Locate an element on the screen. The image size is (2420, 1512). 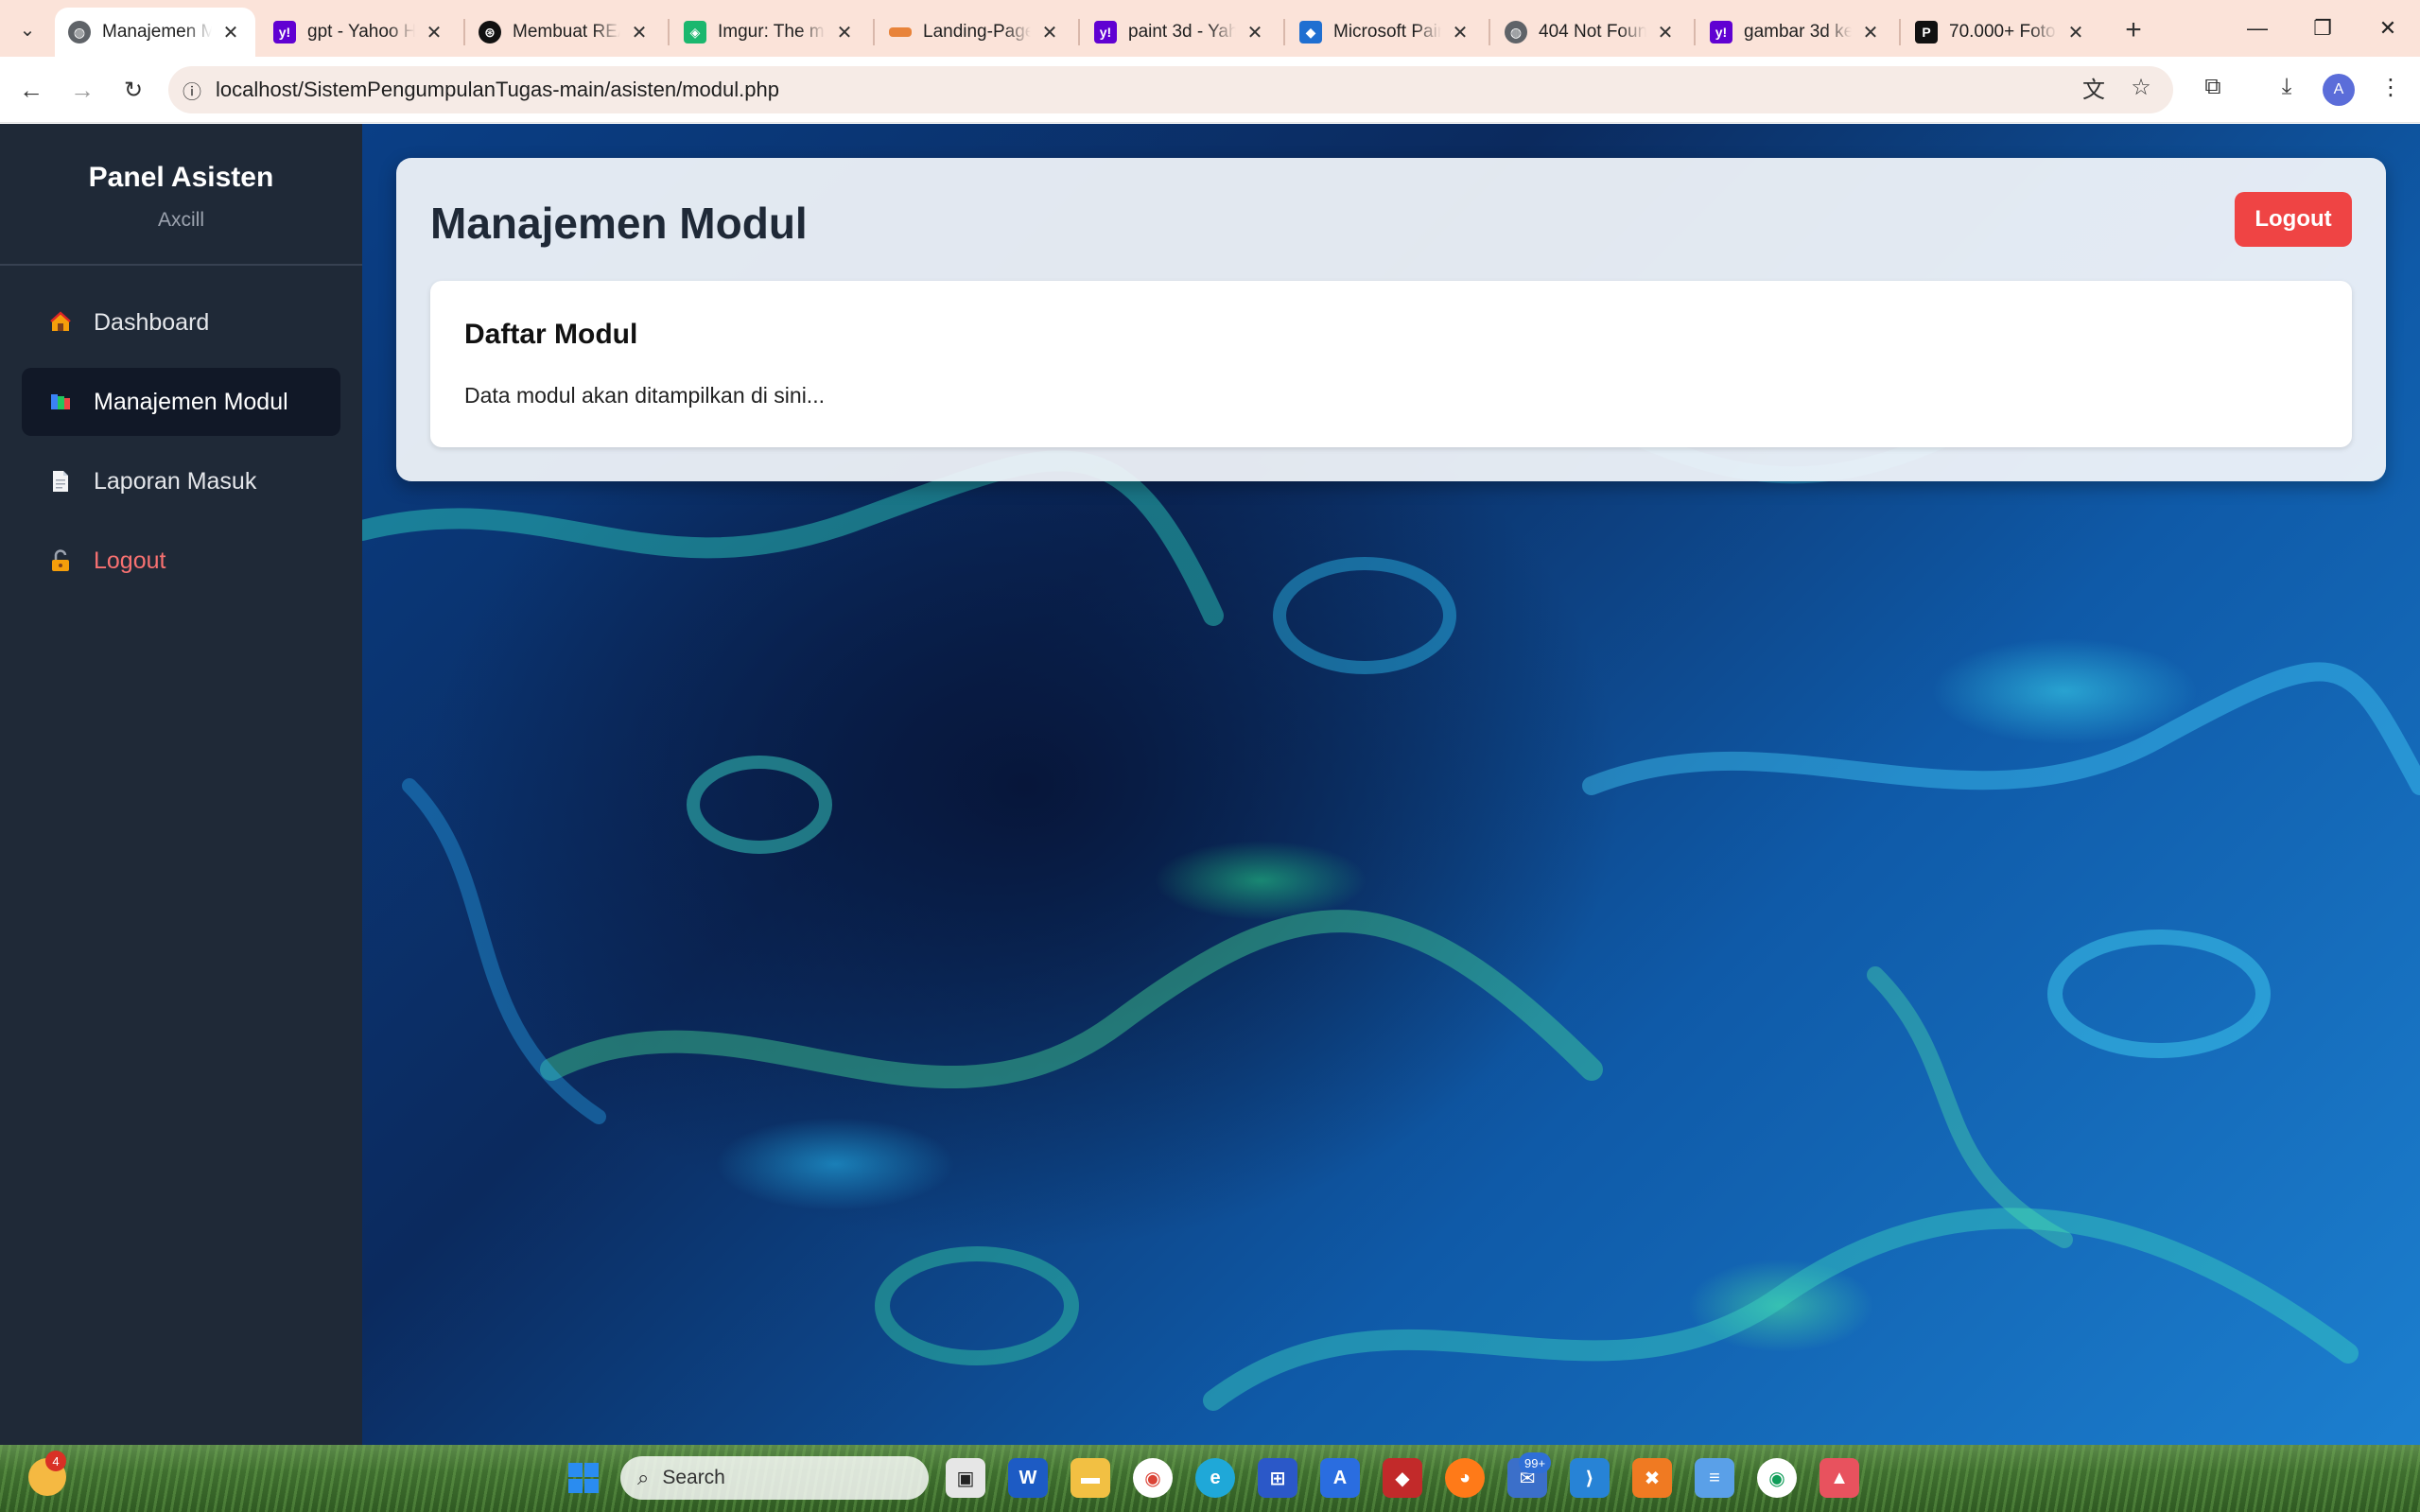
vector-app-icon: A is located at coordinates (1340, 1478).